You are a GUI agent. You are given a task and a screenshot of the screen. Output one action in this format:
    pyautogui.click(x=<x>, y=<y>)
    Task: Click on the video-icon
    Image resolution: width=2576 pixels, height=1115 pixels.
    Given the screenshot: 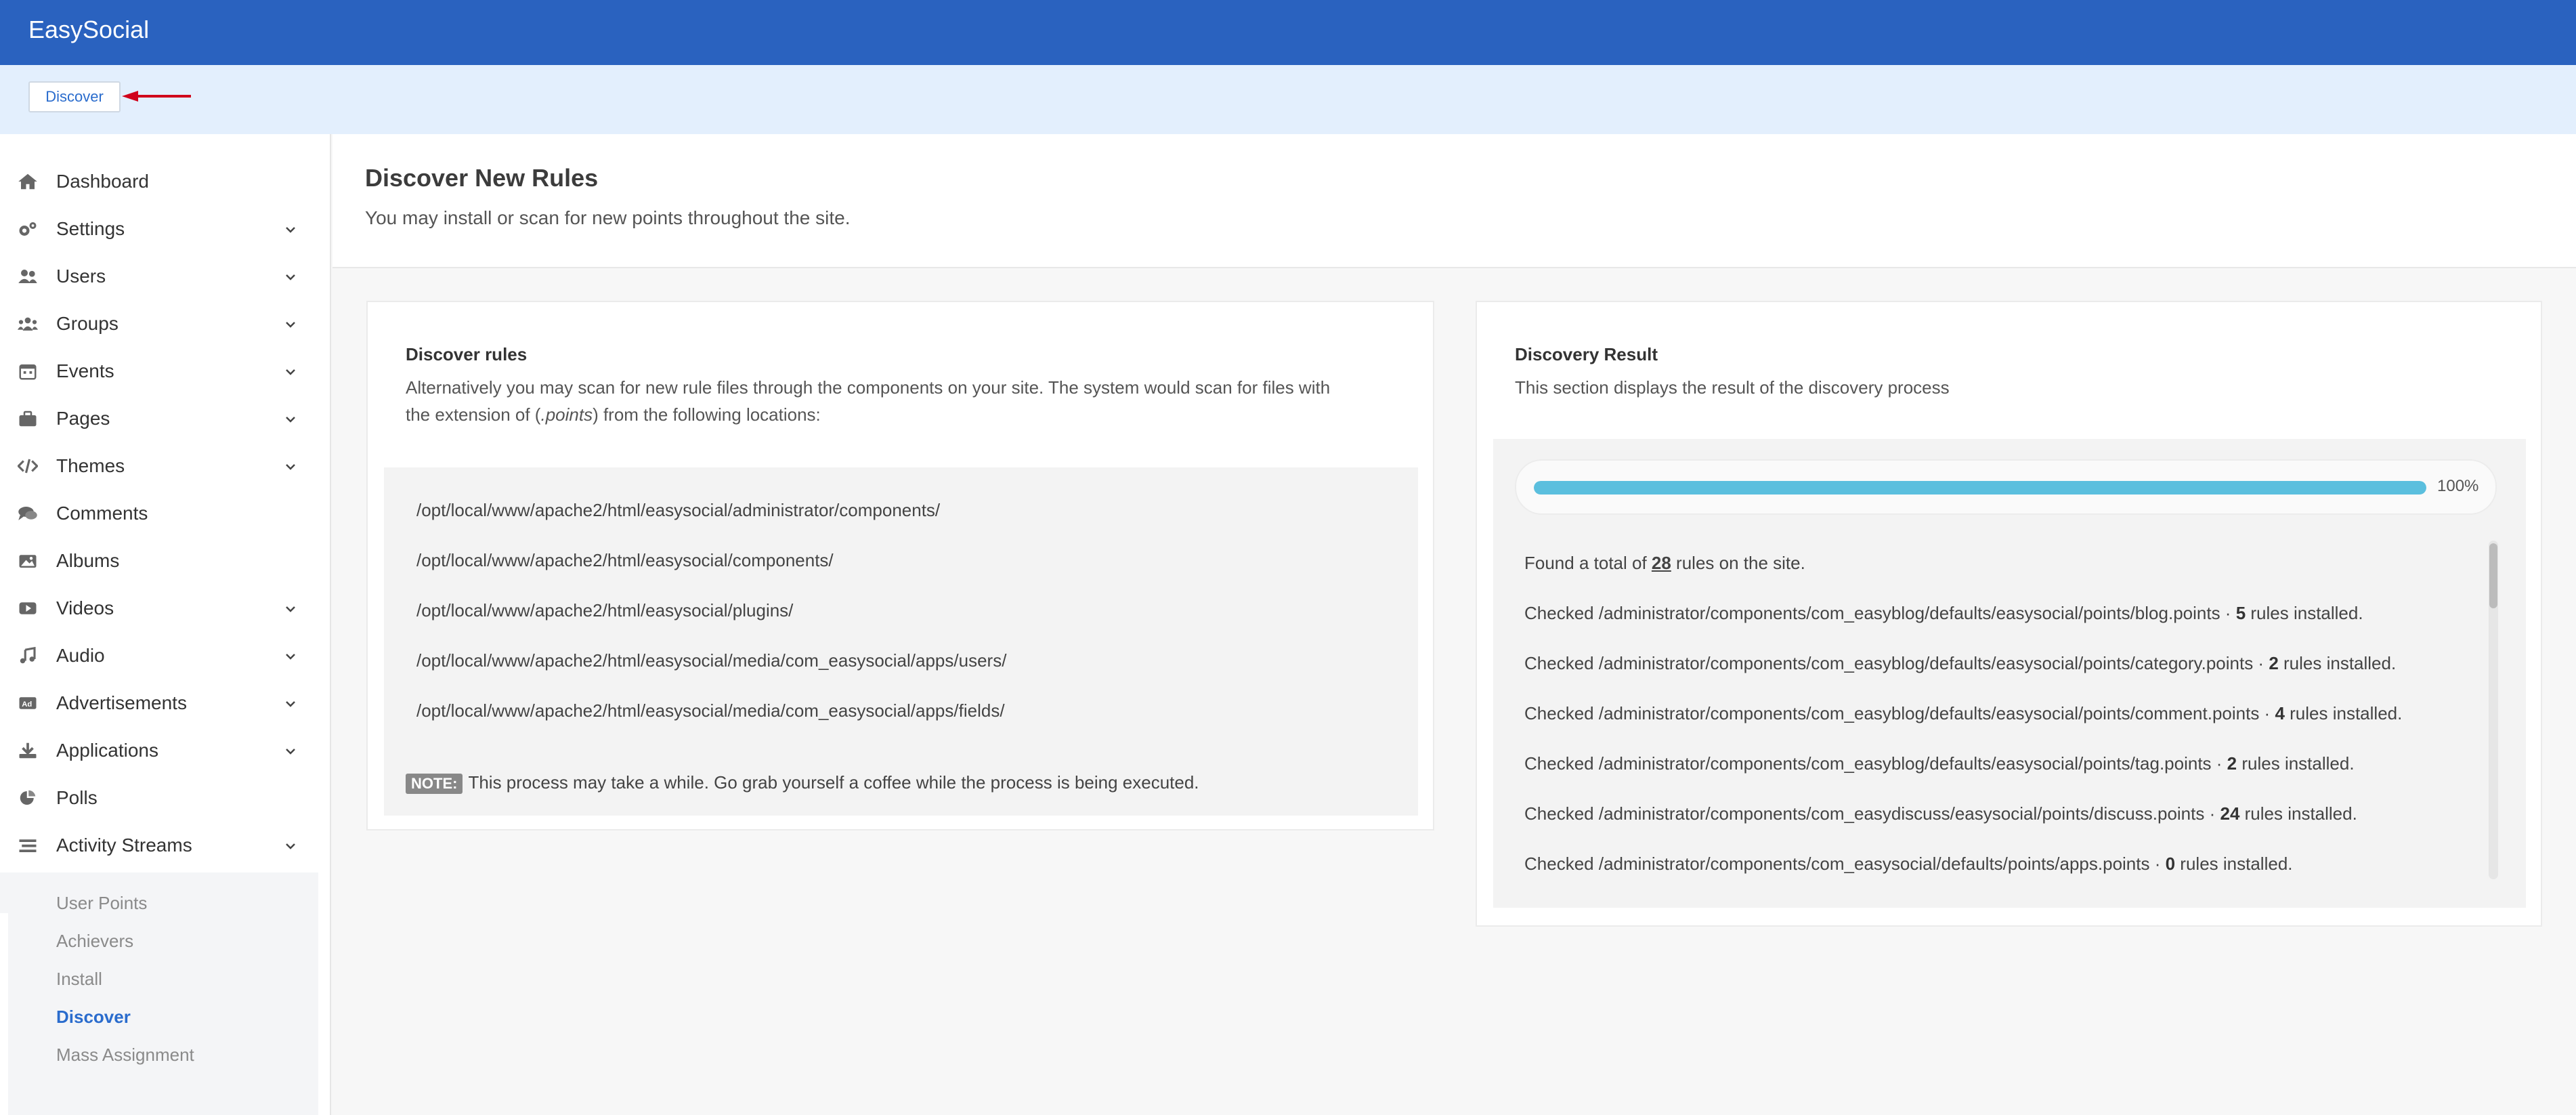 What is the action you would take?
    pyautogui.click(x=28, y=608)
    